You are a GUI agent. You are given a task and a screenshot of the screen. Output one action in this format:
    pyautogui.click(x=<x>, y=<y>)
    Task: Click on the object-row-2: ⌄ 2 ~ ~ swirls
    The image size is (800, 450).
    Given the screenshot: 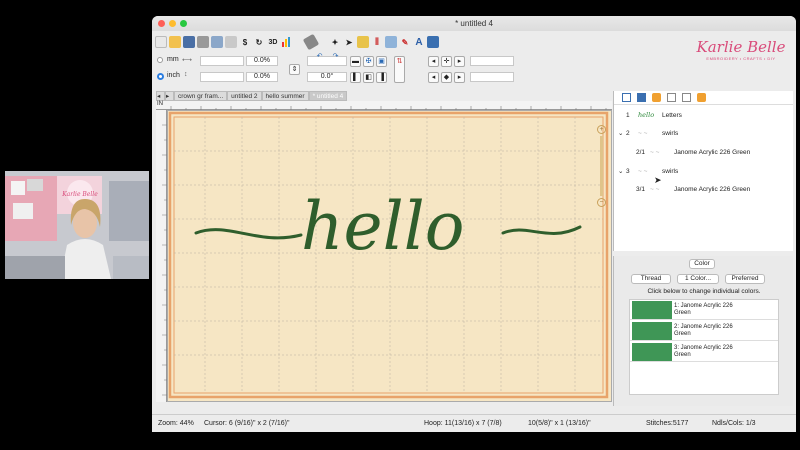 What is the action you would take?
    pyautogui.click(x=648, y=133)
    